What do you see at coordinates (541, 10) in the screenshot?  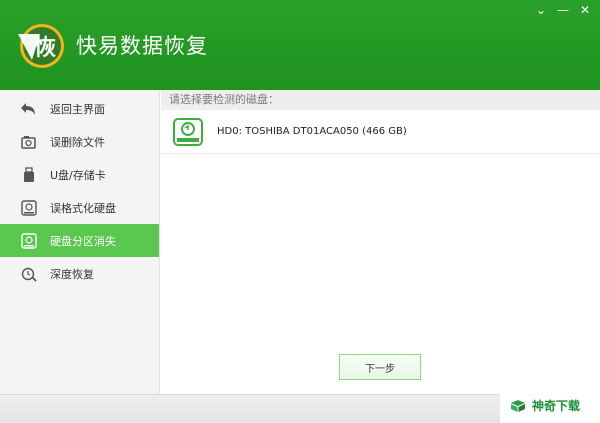 I see `dropdown-icon: ⌄` at bounding box center [541, 10].